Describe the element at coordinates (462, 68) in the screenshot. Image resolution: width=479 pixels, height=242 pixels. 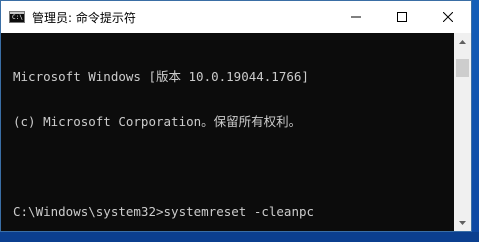
I see `scroll-thumb` at that location.